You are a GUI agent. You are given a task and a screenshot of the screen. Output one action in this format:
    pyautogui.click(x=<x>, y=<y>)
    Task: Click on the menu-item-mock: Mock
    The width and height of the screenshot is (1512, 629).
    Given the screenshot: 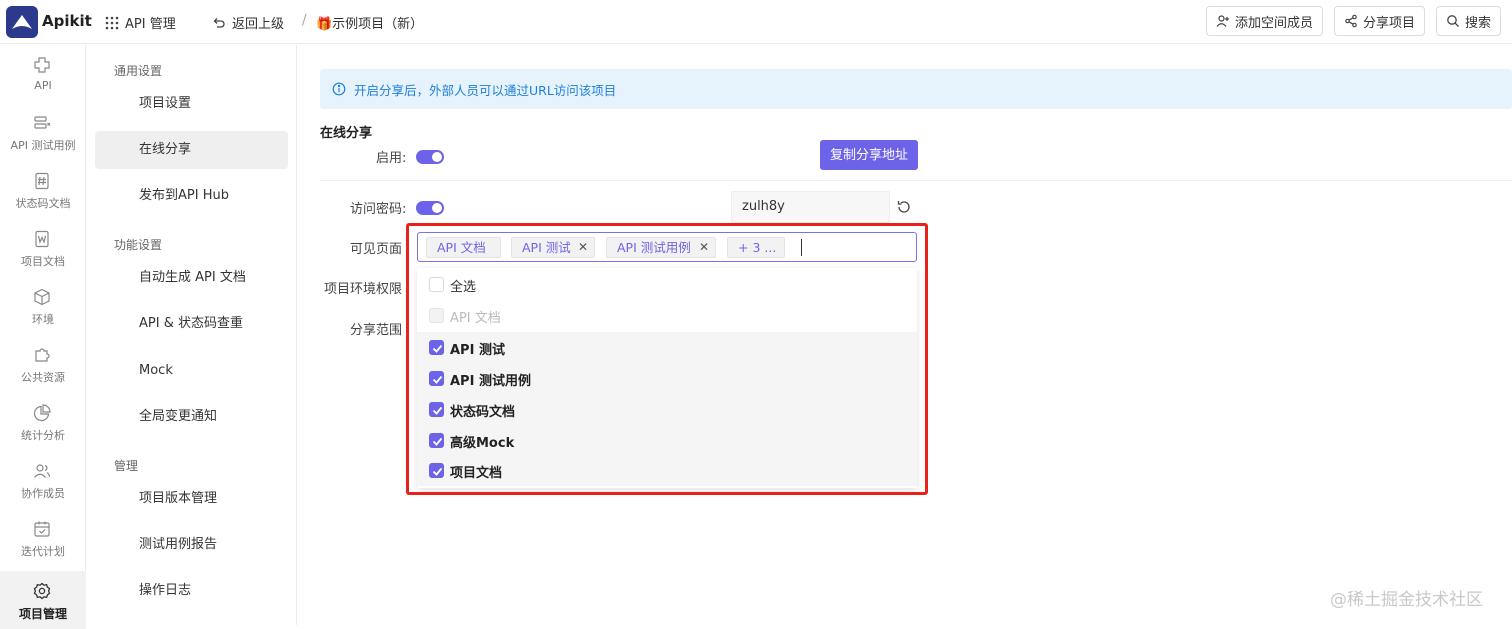 What is the action you would take?
    pyautogui.click(x=191, y=371)
    